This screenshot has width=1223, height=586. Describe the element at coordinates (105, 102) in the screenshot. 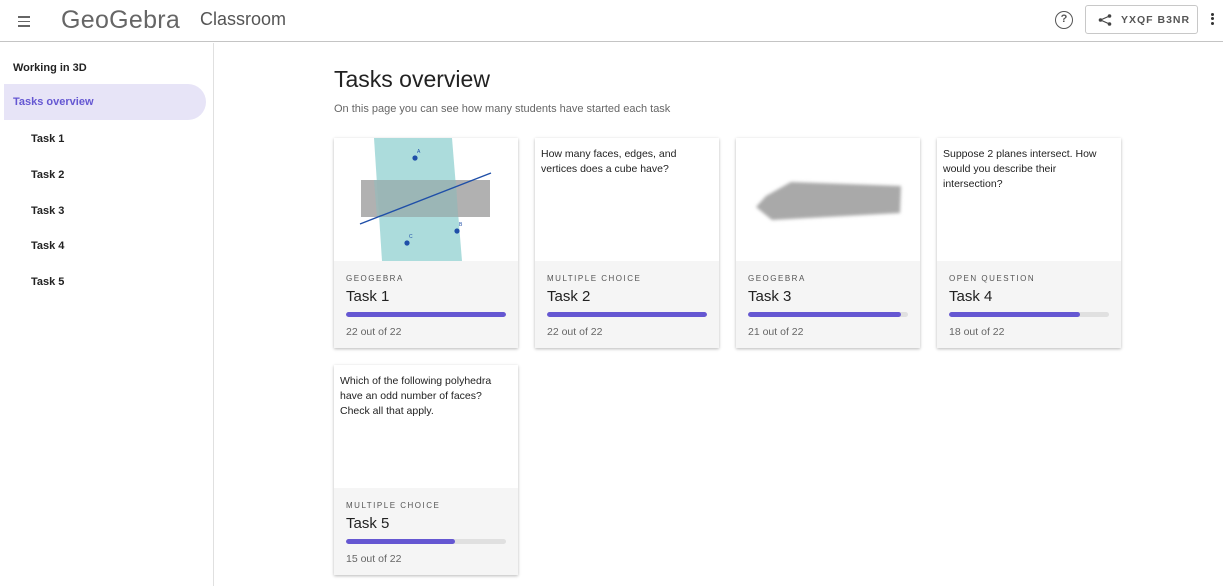

I see `sidebar-item-tasks-overview: Tasks overview` at that location.